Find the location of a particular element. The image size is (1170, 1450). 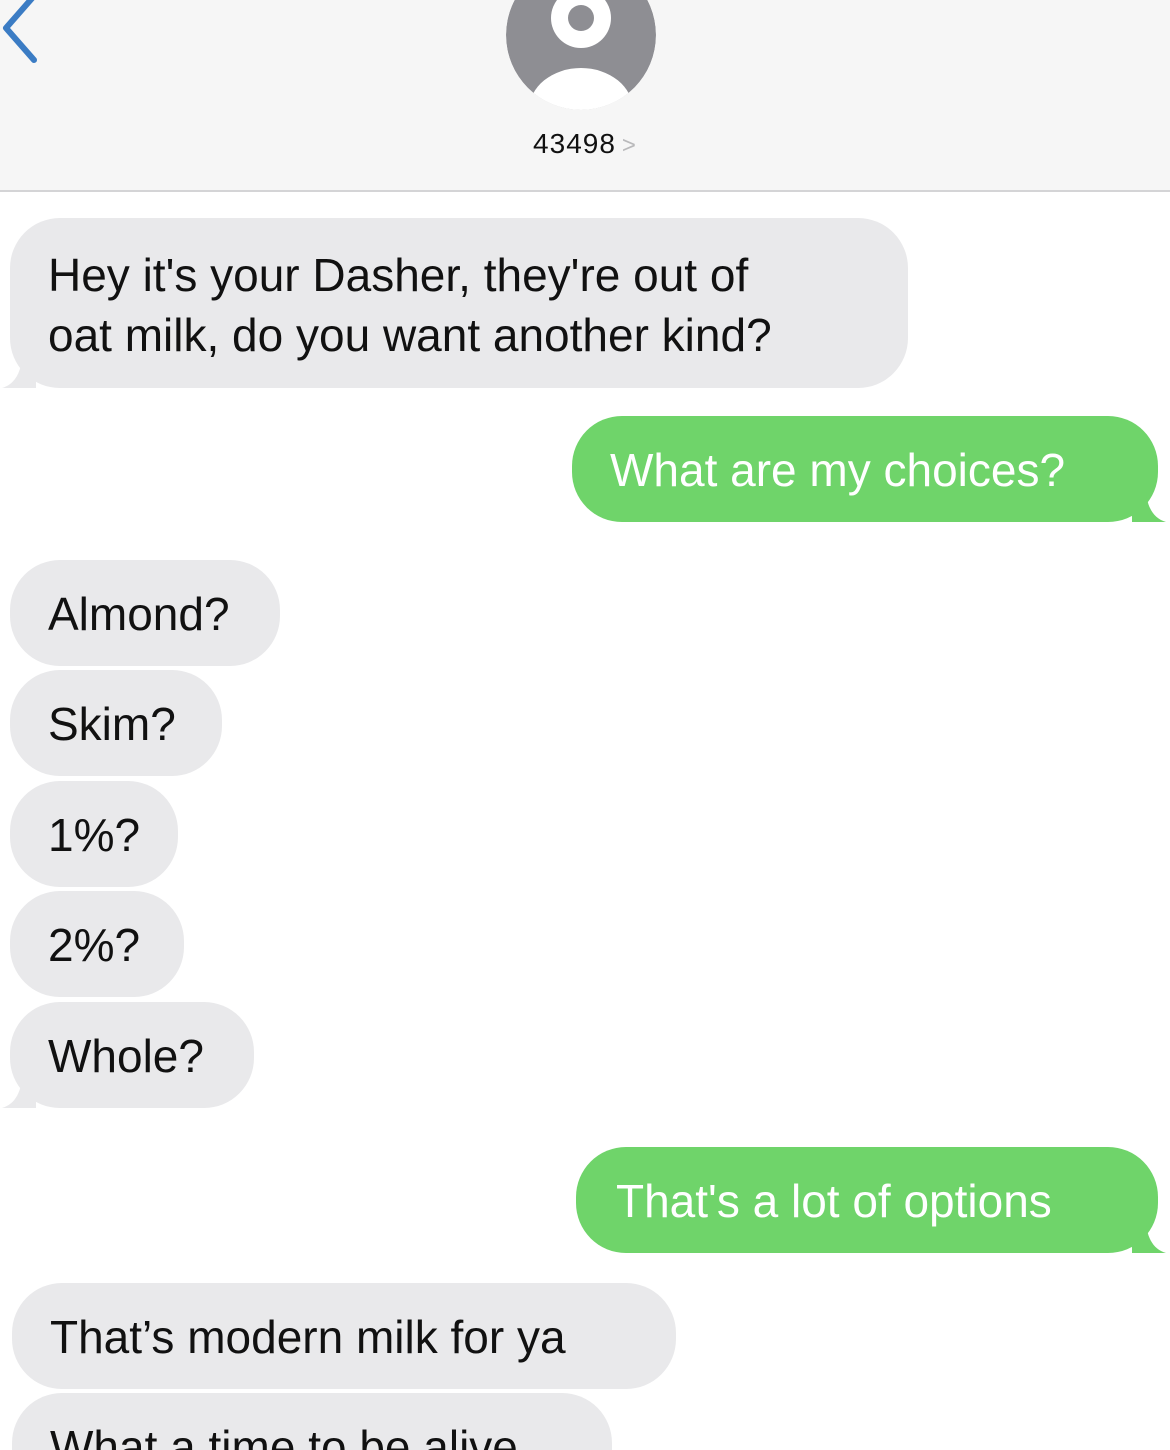

person-silhouette-icon is located at coordinates (581, 55).